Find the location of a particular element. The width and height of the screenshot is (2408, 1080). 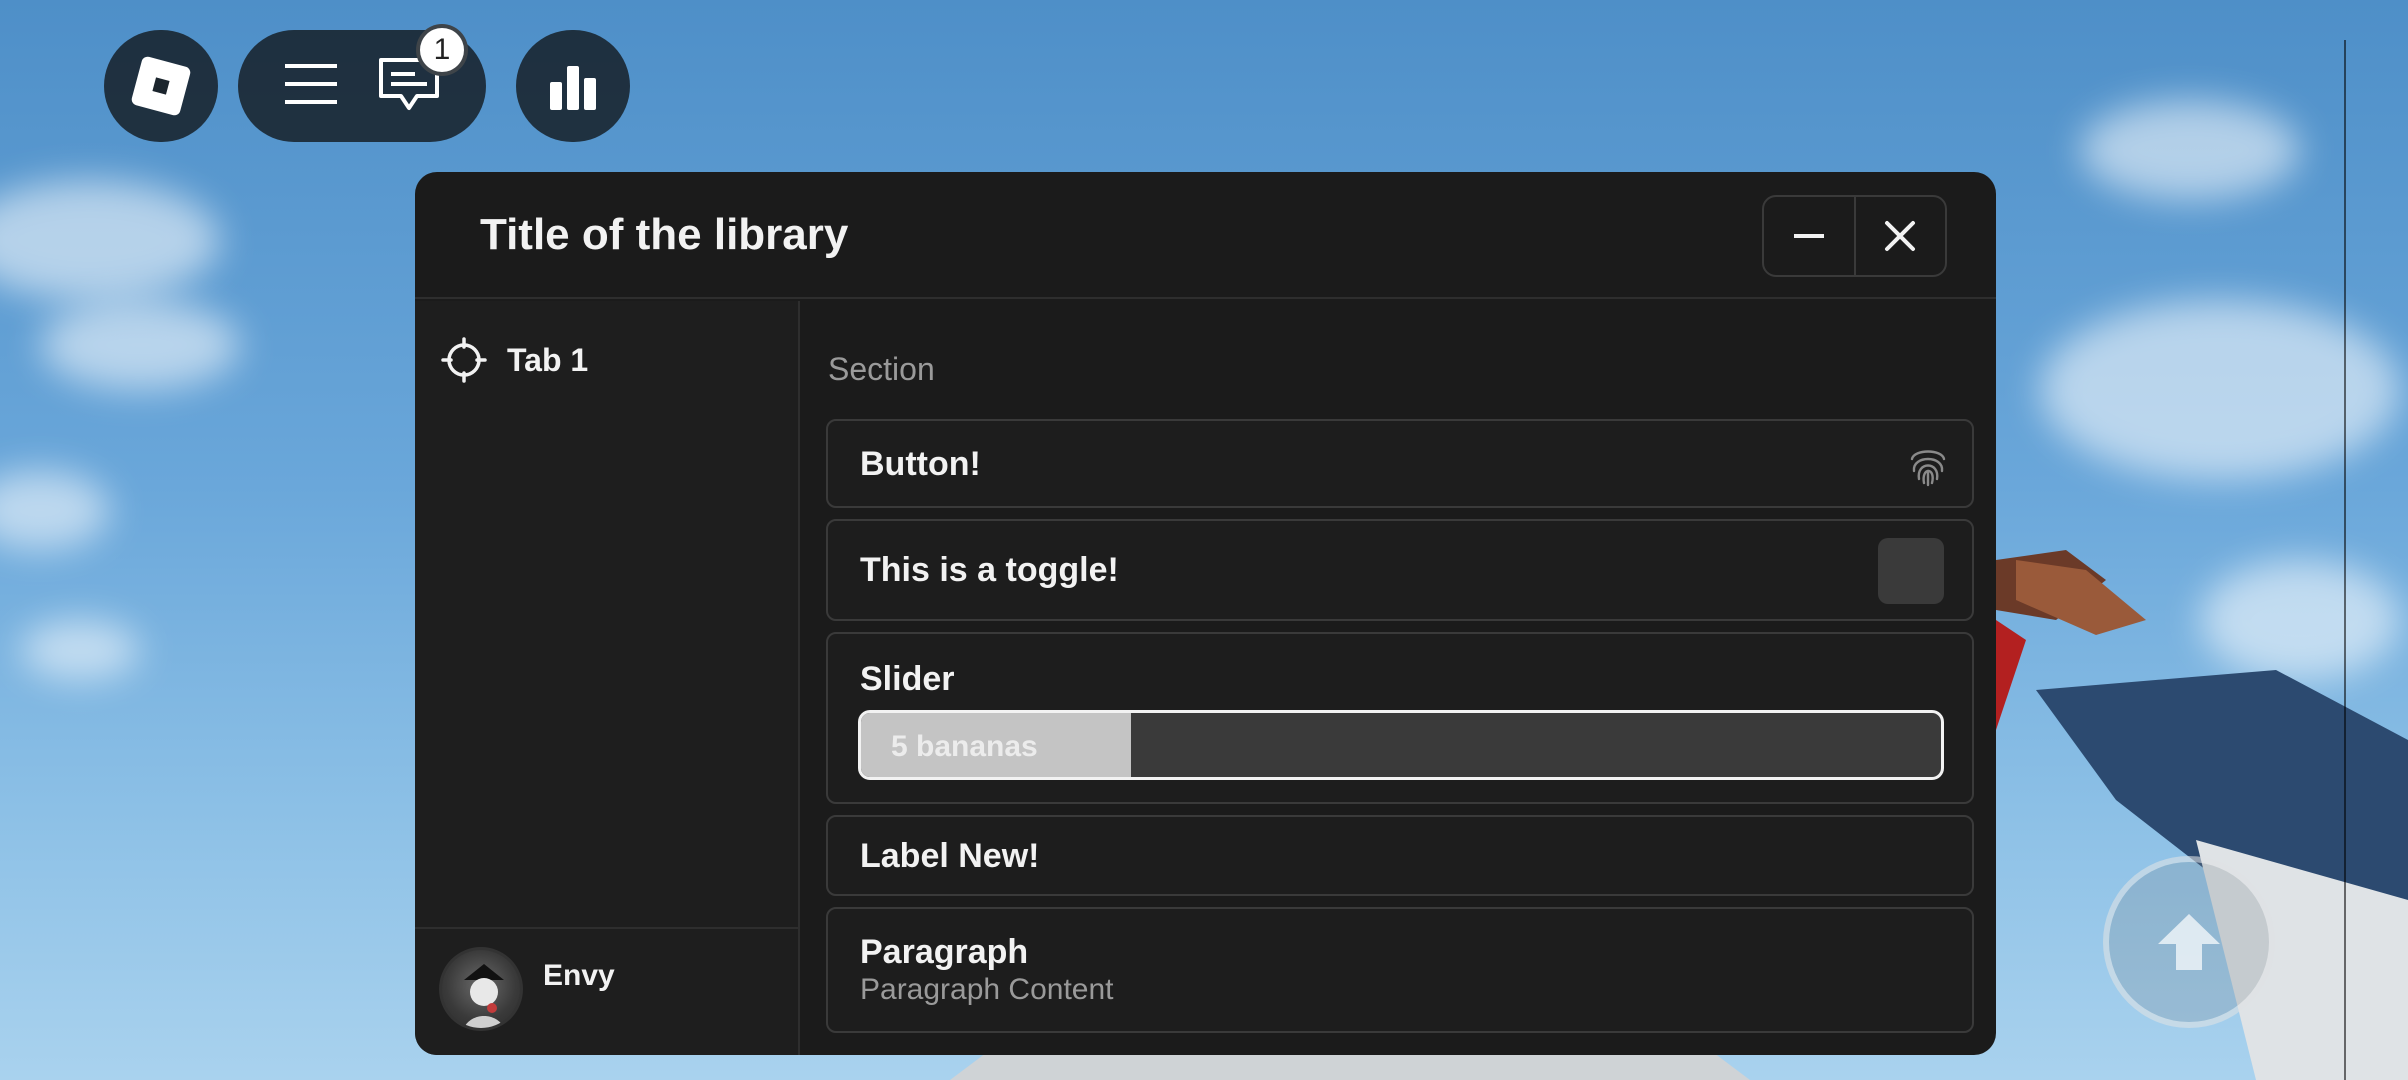

window-titlebar: Title of the library is located at coordinates (1205, 235).